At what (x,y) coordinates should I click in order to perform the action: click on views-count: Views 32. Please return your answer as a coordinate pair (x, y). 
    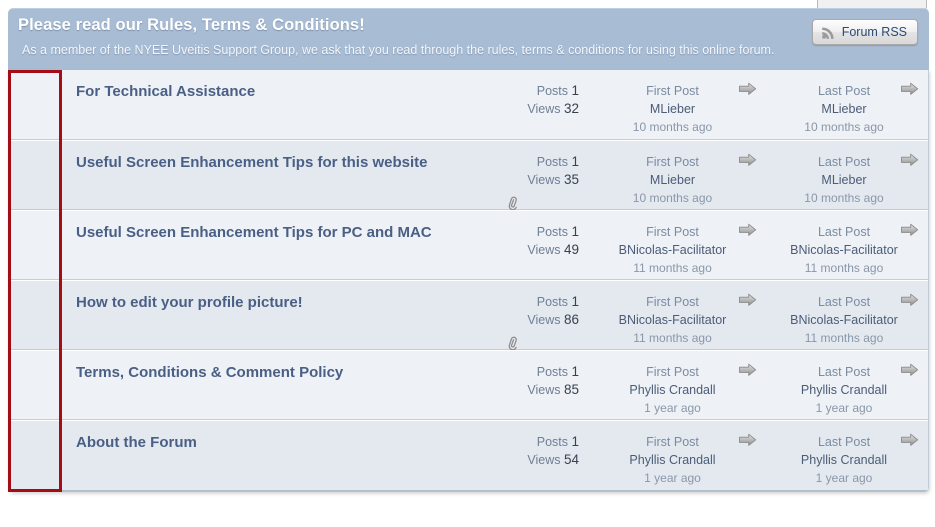
    Looking at the image, I should click on (522, 109).